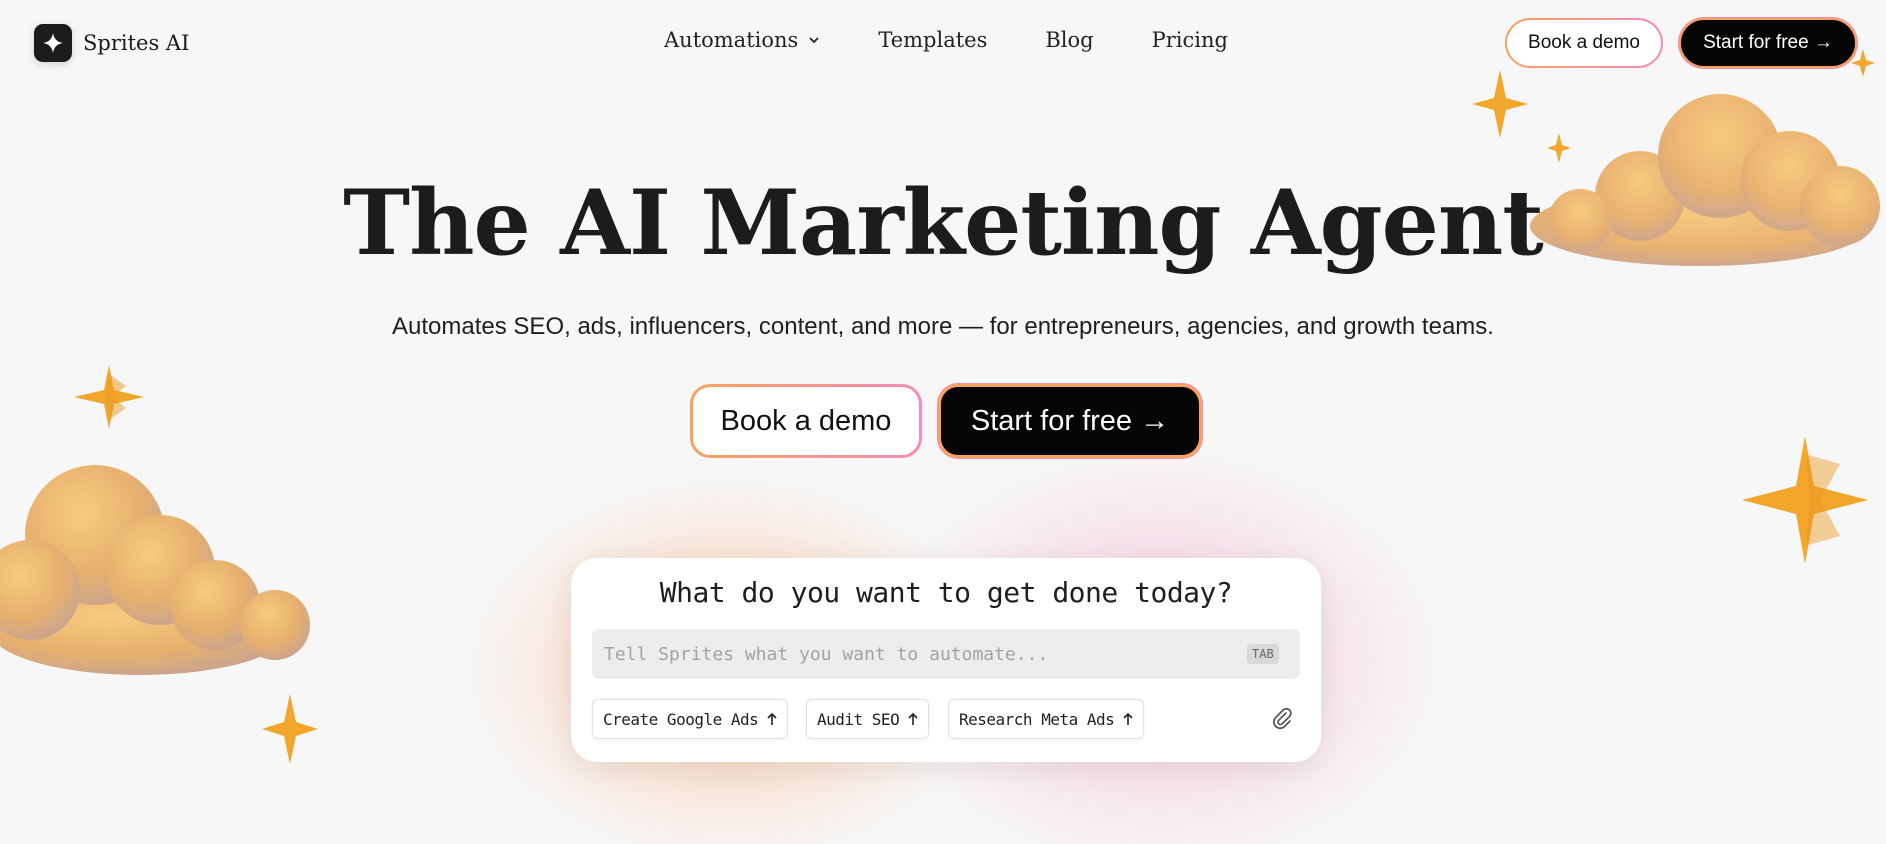 This screenshot has width=1886, height=844. What do you see at coordinates (53, 43) in the screenshot?
I see `sparkle-logo-icon` at bounding box center [53, 43].